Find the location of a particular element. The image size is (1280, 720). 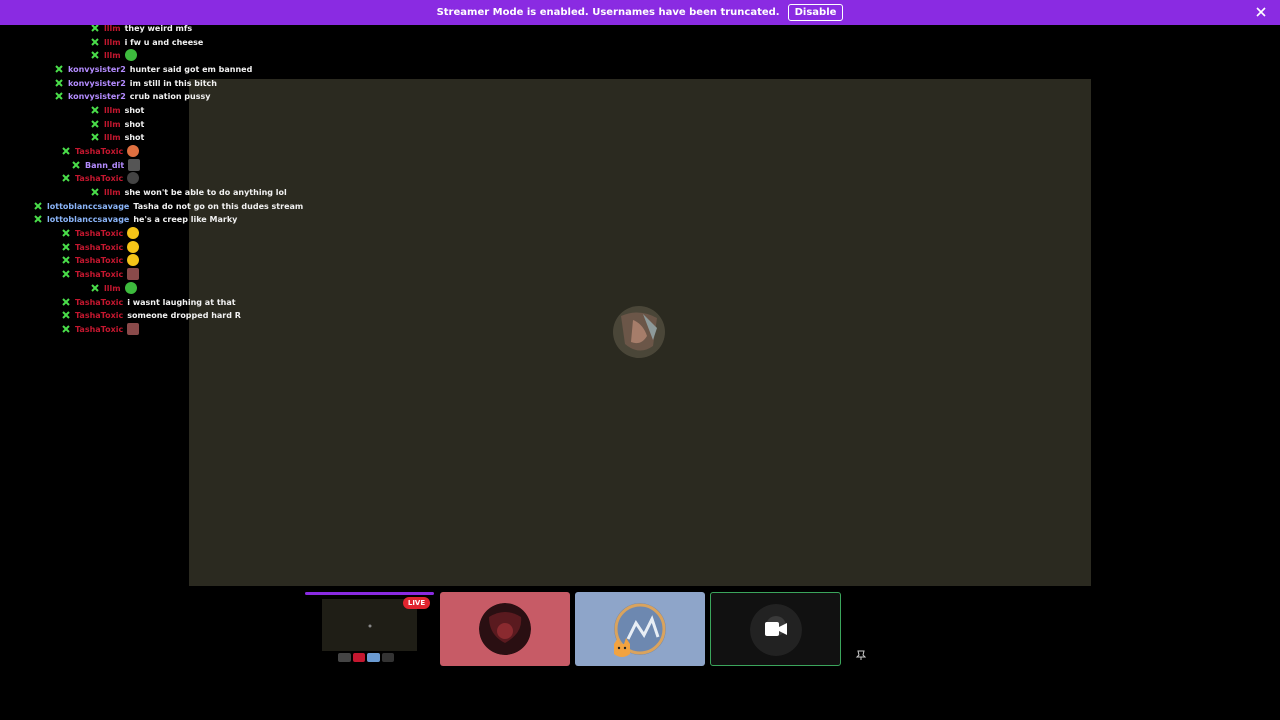

participant-avatar is located at coordinates (505, 629).